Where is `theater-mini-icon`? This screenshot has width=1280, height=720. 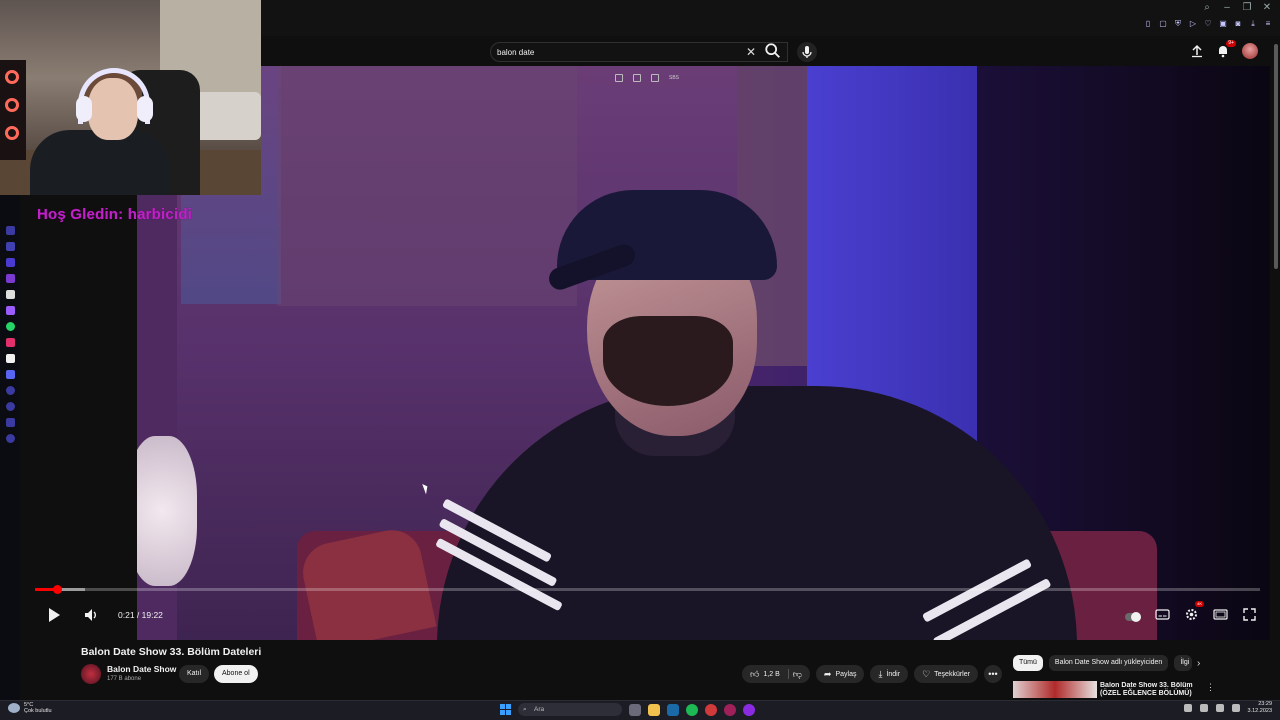
theater-mini-icon is located at coordinates (637, 78).